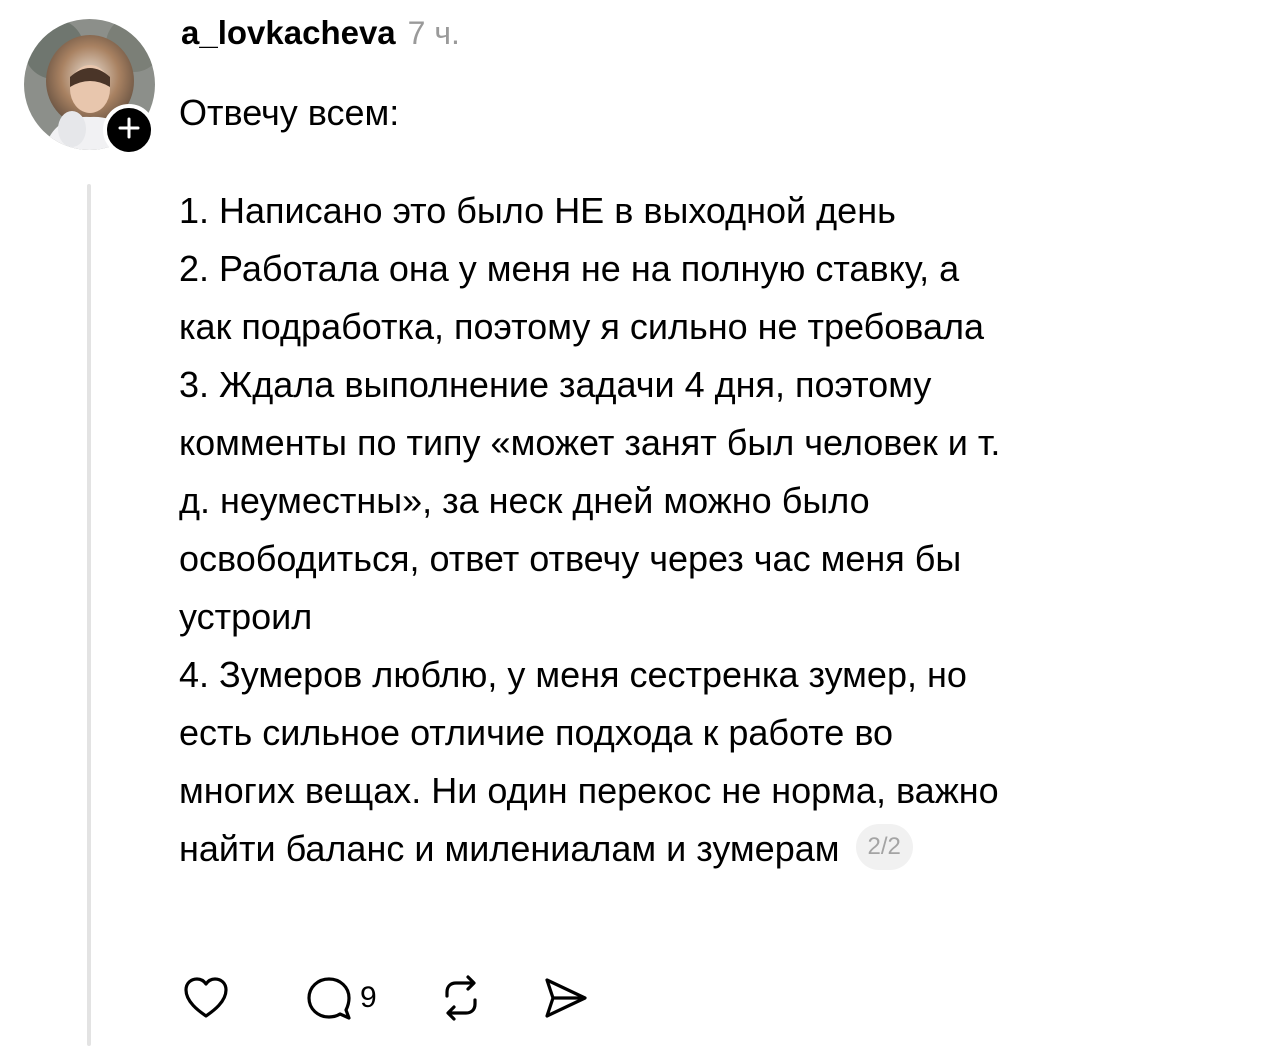  Describe the element at coordinates (536, 732) in the screenshot. I see `text-line: есть сильное отличие подхода к работе во` at that location.